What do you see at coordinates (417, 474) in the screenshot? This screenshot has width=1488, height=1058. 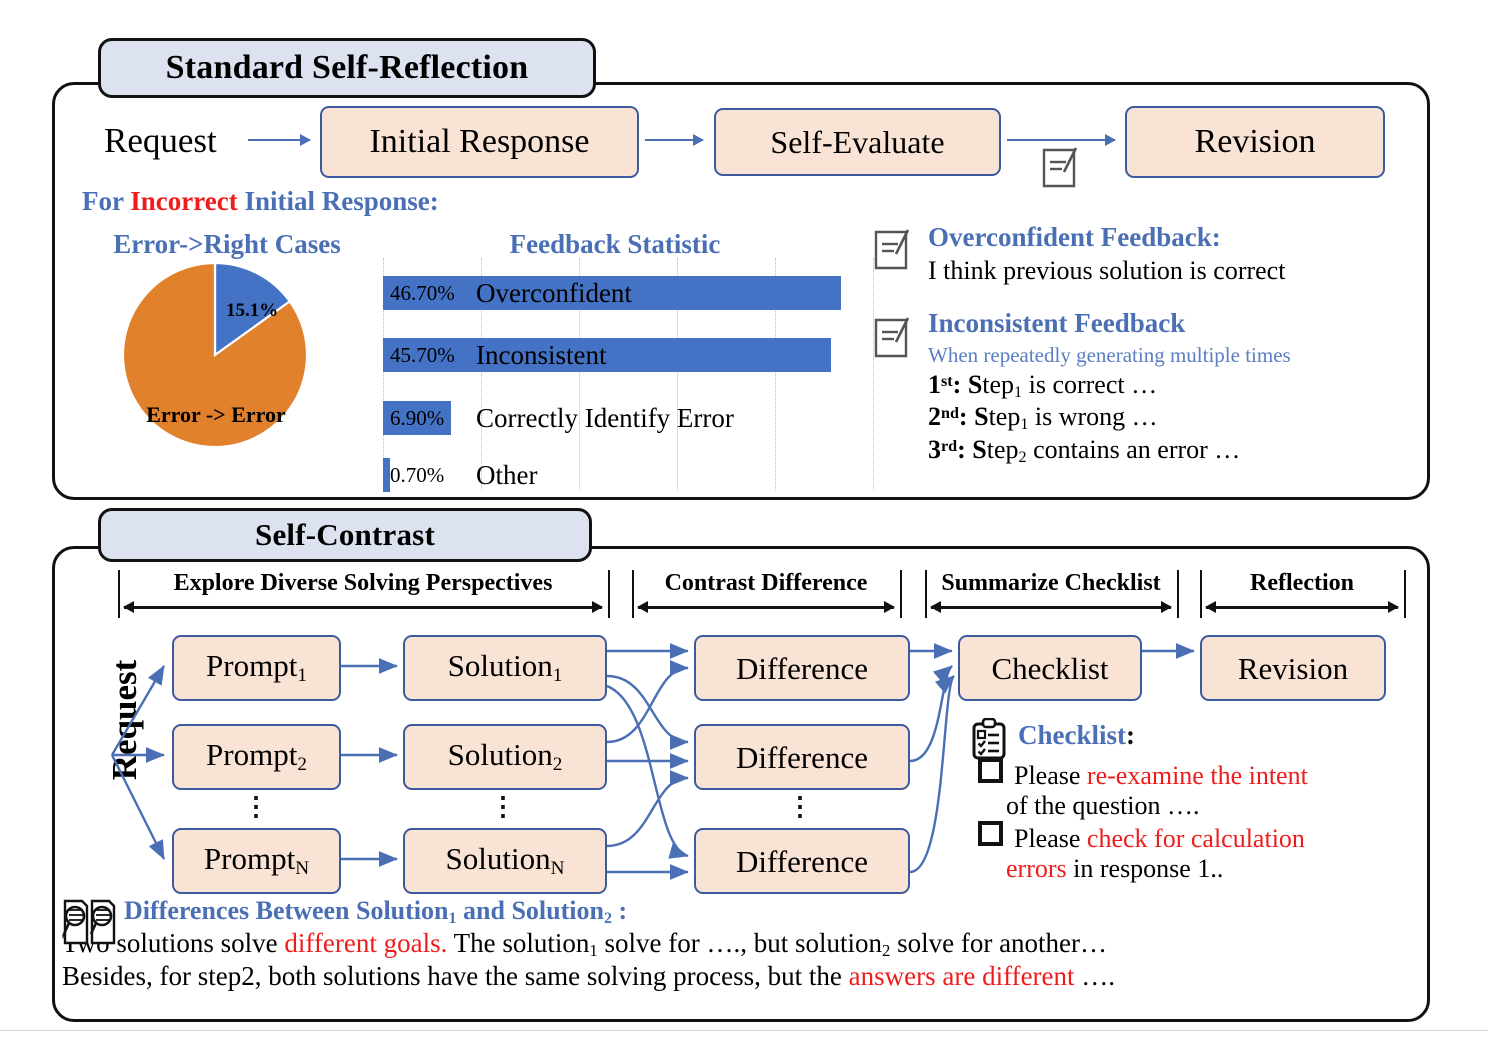 I see `bar-value-label-3: 0.70%` at bounding box center [417, 474].